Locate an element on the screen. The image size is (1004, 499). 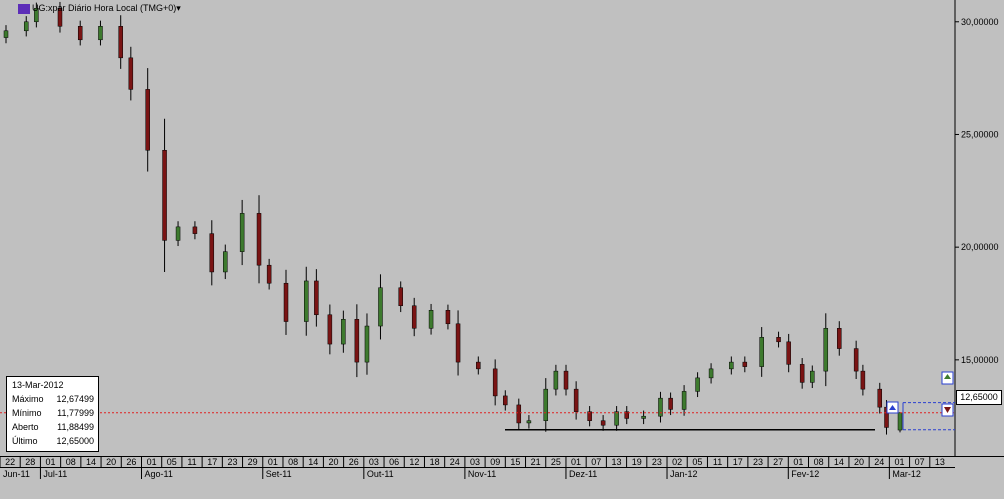
day-tick-label: 18 is located at coordinates (435, 462).